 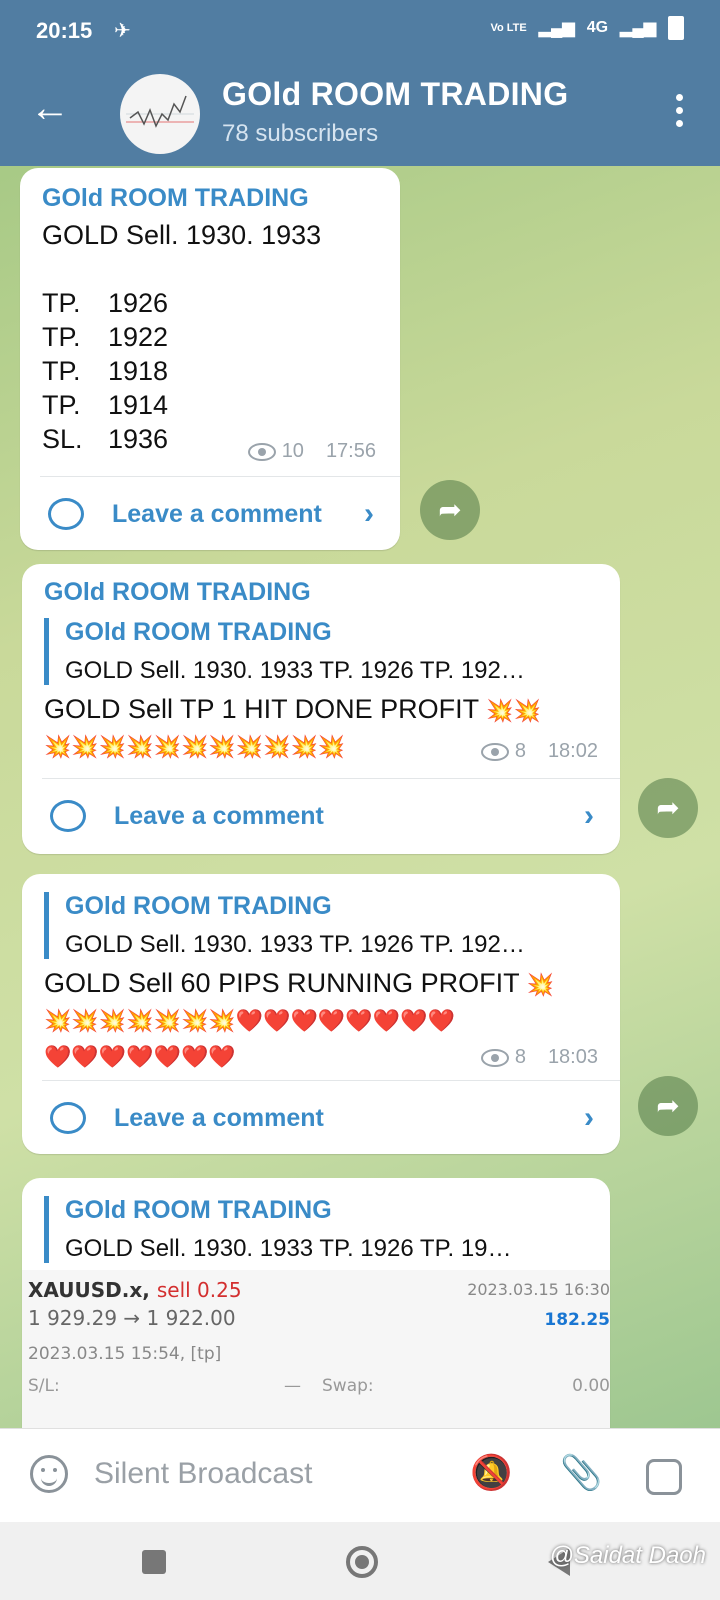 I want to click on chat-header: ← GOld ROOM TRADING 78 subscribers, so click(x=360, y=114).